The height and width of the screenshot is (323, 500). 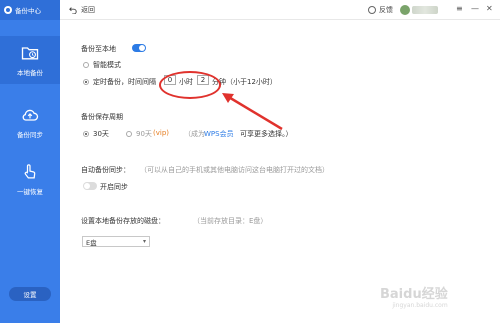 What do you see at coordinates (30, 122) in the screenshot?
I see `sidebar-item-backup-sync: 备份同步` at bounding box center [30, 122].